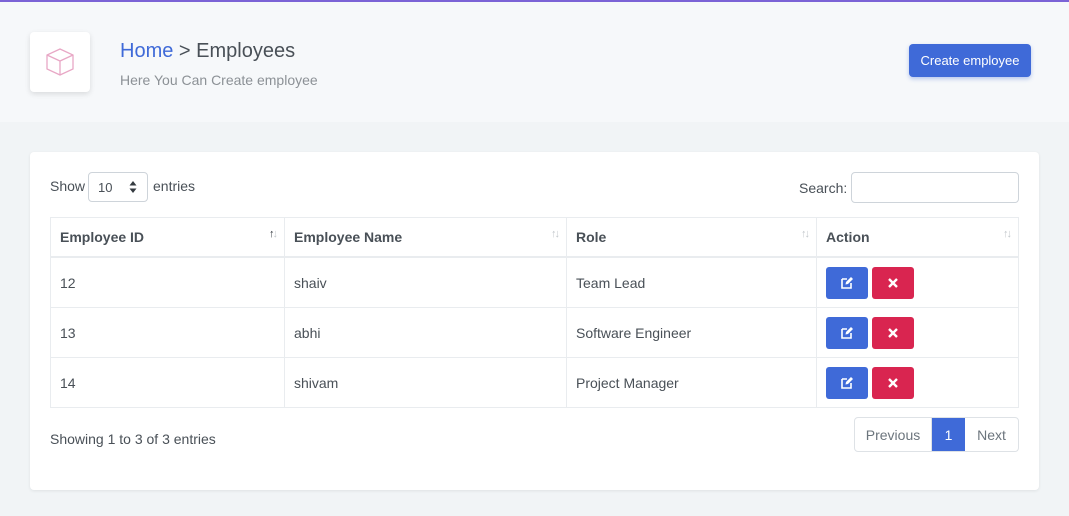 The image size is (1069, 516). Describe the element at coordinates (691, 237) in the screenshot. I see `column-header-role: Role ↑↓` at that location.